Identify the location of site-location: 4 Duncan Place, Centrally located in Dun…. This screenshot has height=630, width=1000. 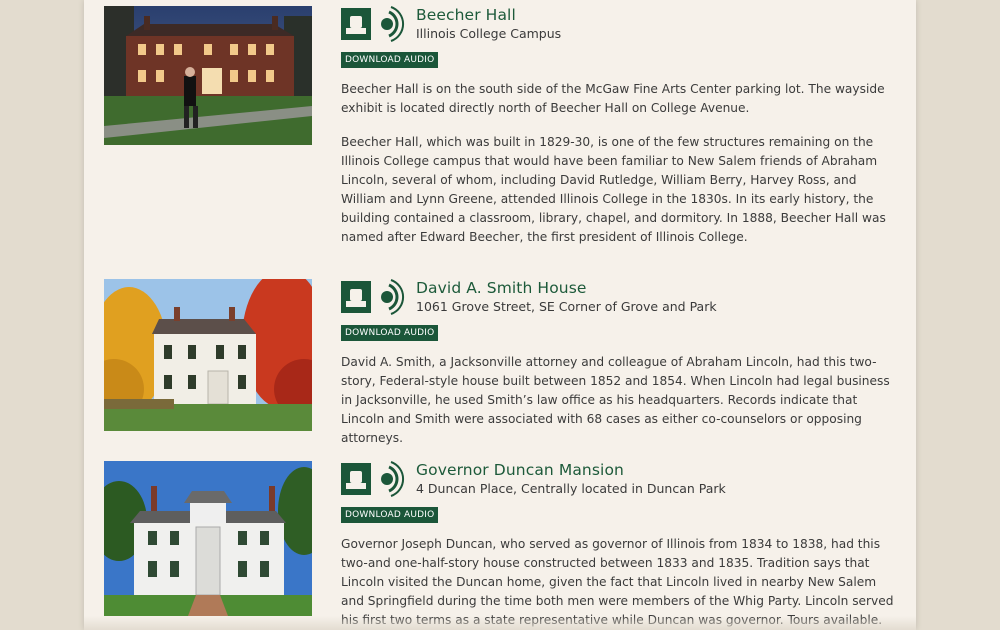
(571, 488).